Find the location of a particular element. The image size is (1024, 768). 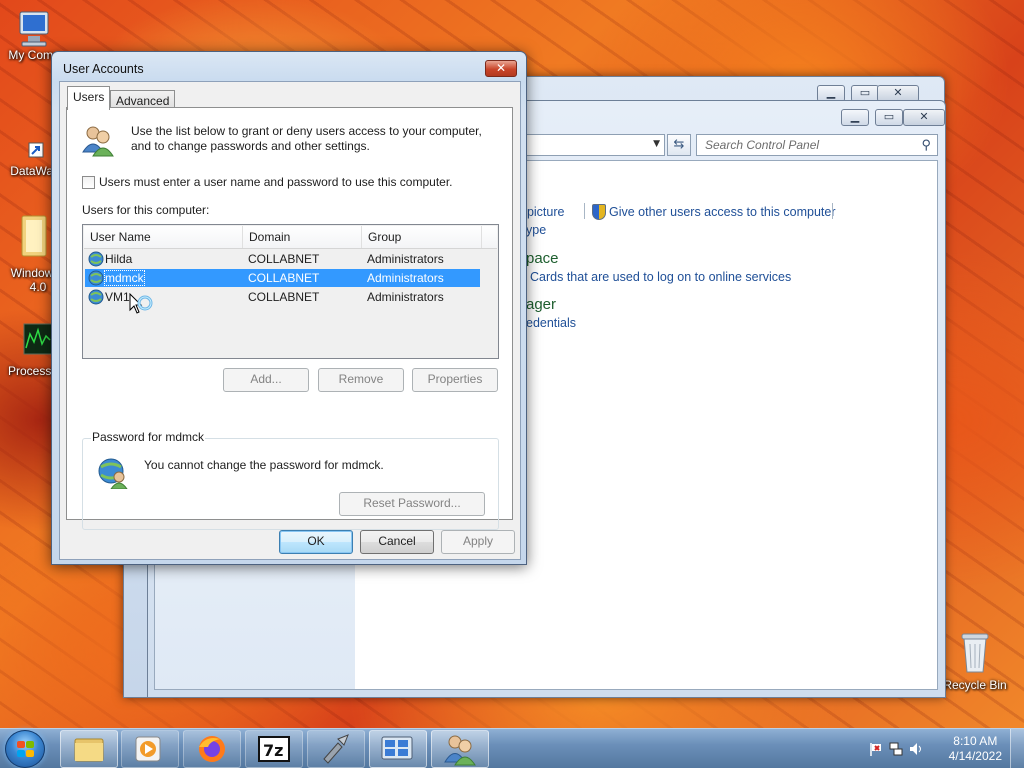

ok-button: OK is located at coordinates (316, 542).